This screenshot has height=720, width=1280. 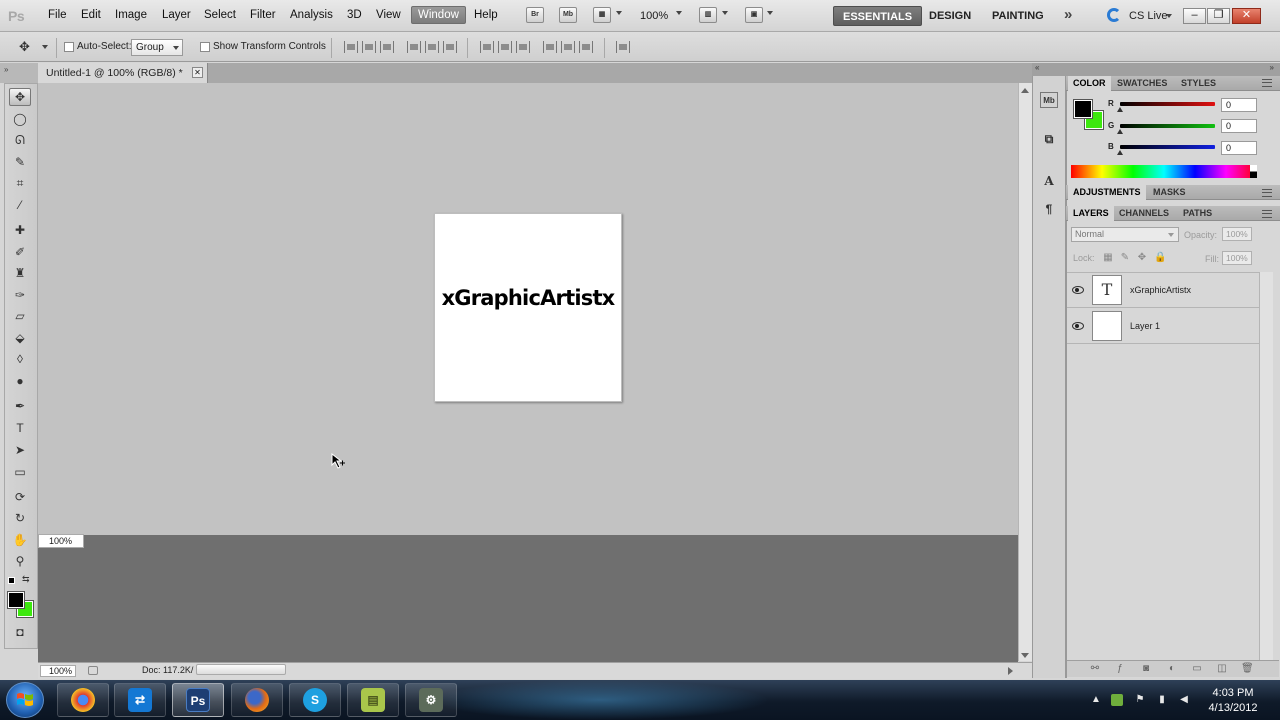 I want to click on spot-healing-brush-tool-icon: ✚, so click(x=20, y=230).